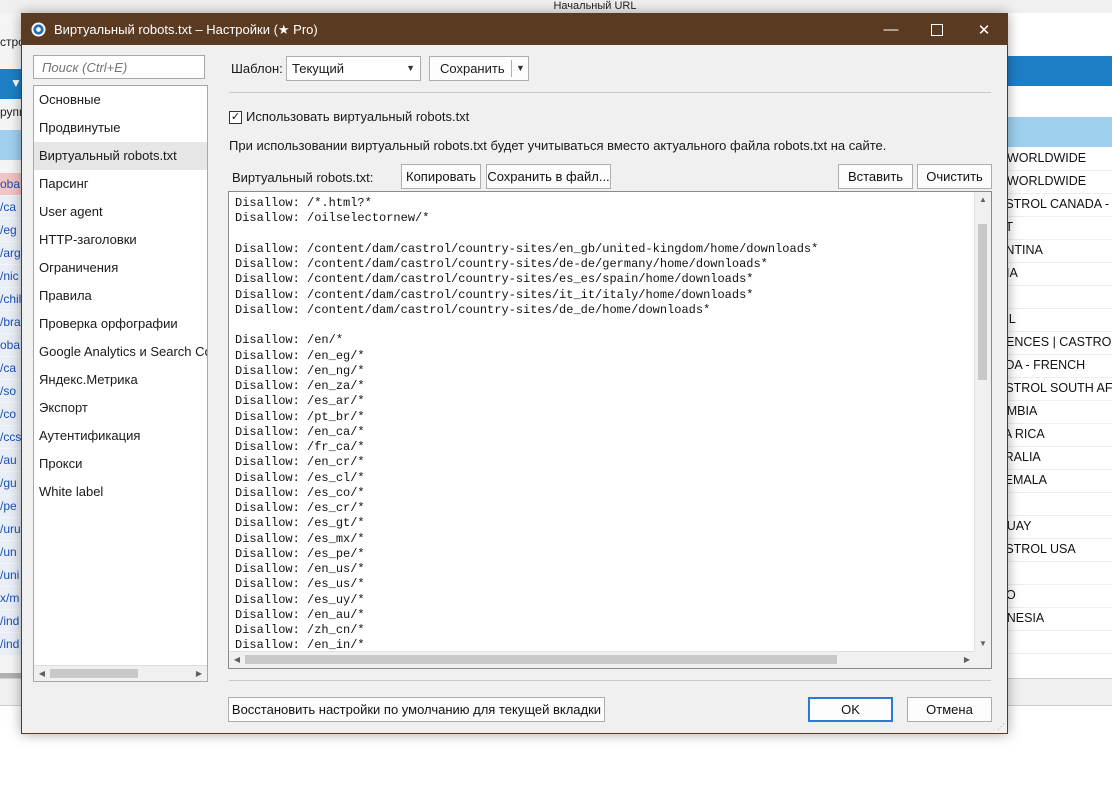 The width and height of the screenshot is (1112, 797). Describe the element at coordinates (1059, 274) in the screenshot. I see `background-table-row: RIA` at that location.